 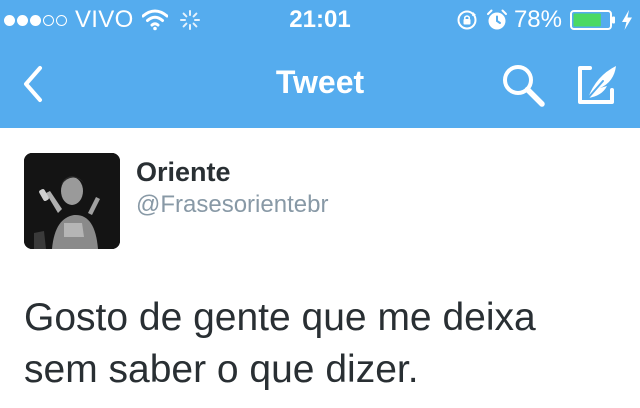 I want to click on tweet-text-line-2: sem saber o que dizer., so click(x=221, y=369).